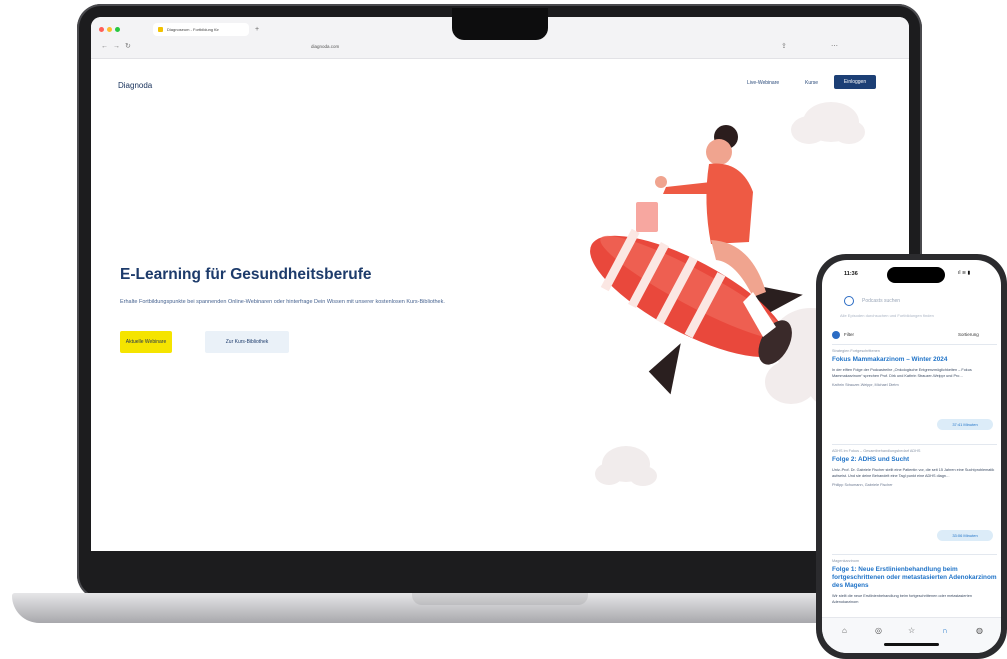  I want to click on reload-icon: ↻, so click(128, 47).